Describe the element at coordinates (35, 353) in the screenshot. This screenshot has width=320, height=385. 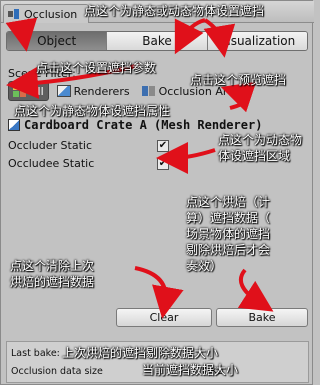
I see `last-bake-label: Last bake:` at that location.